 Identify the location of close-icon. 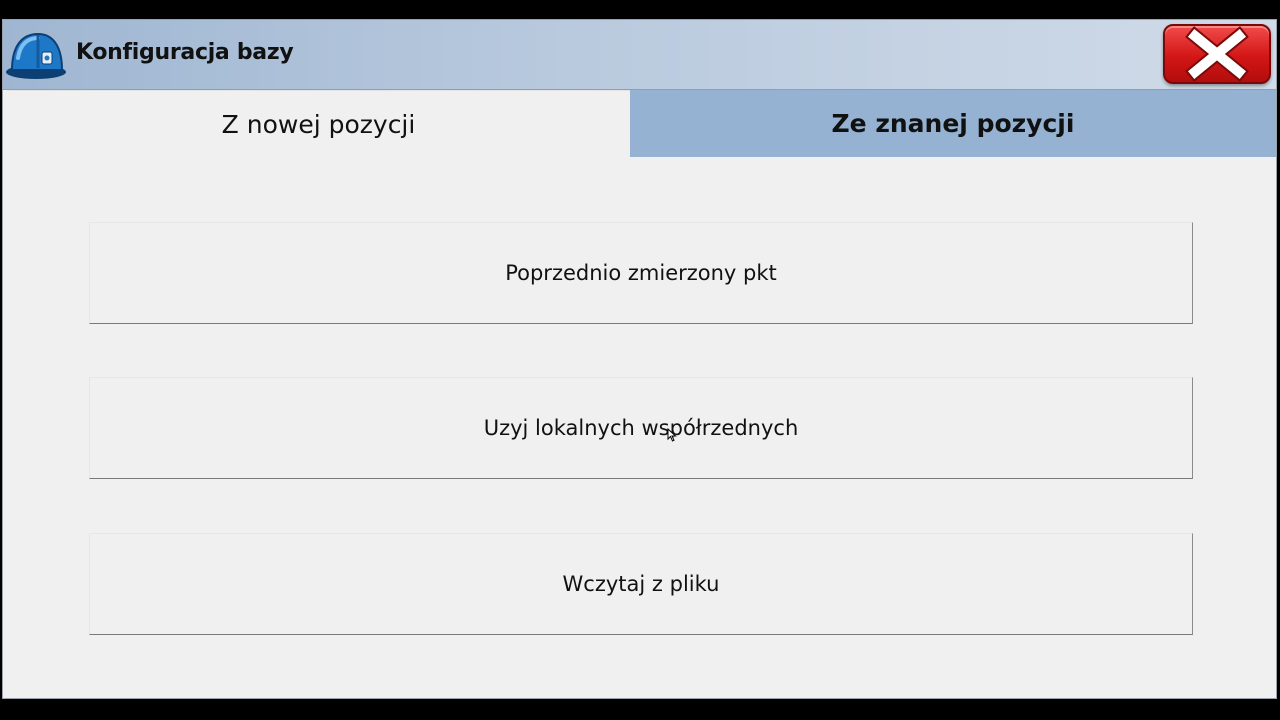
(1217, 54).